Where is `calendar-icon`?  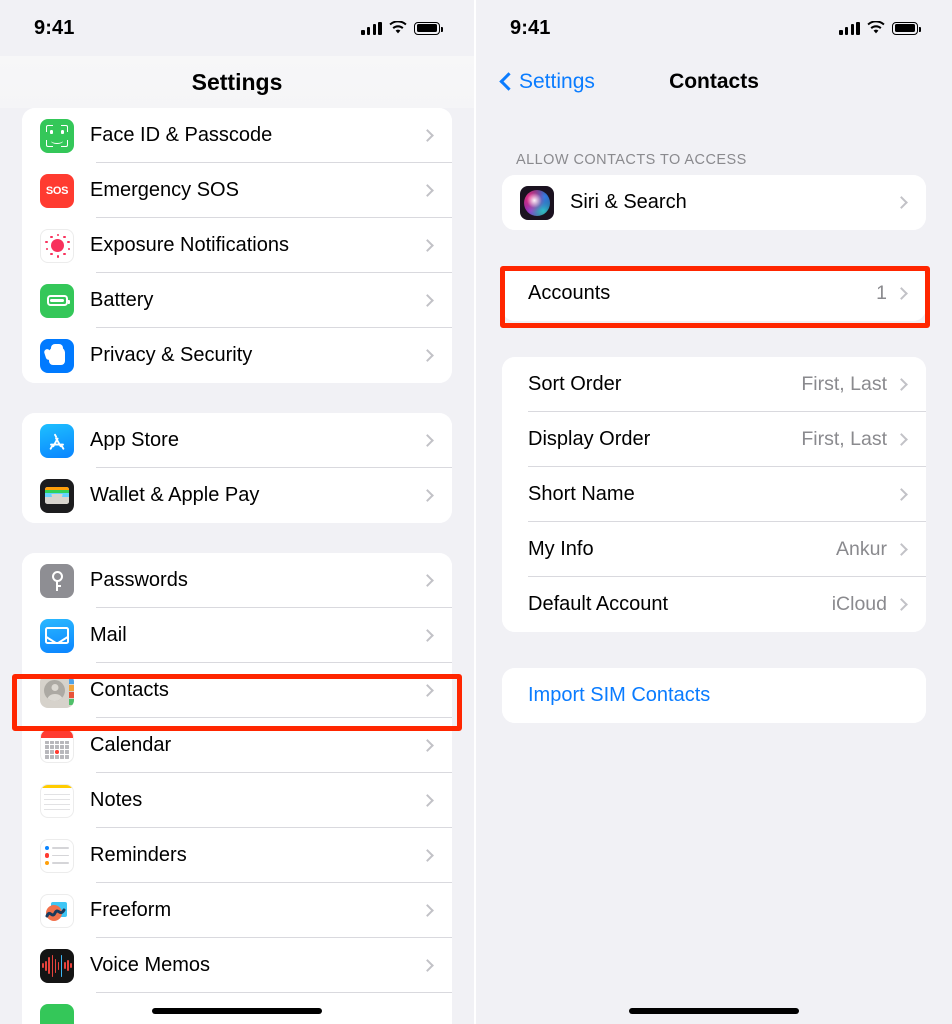 calendar-icon is located at coordinates (57, 745).